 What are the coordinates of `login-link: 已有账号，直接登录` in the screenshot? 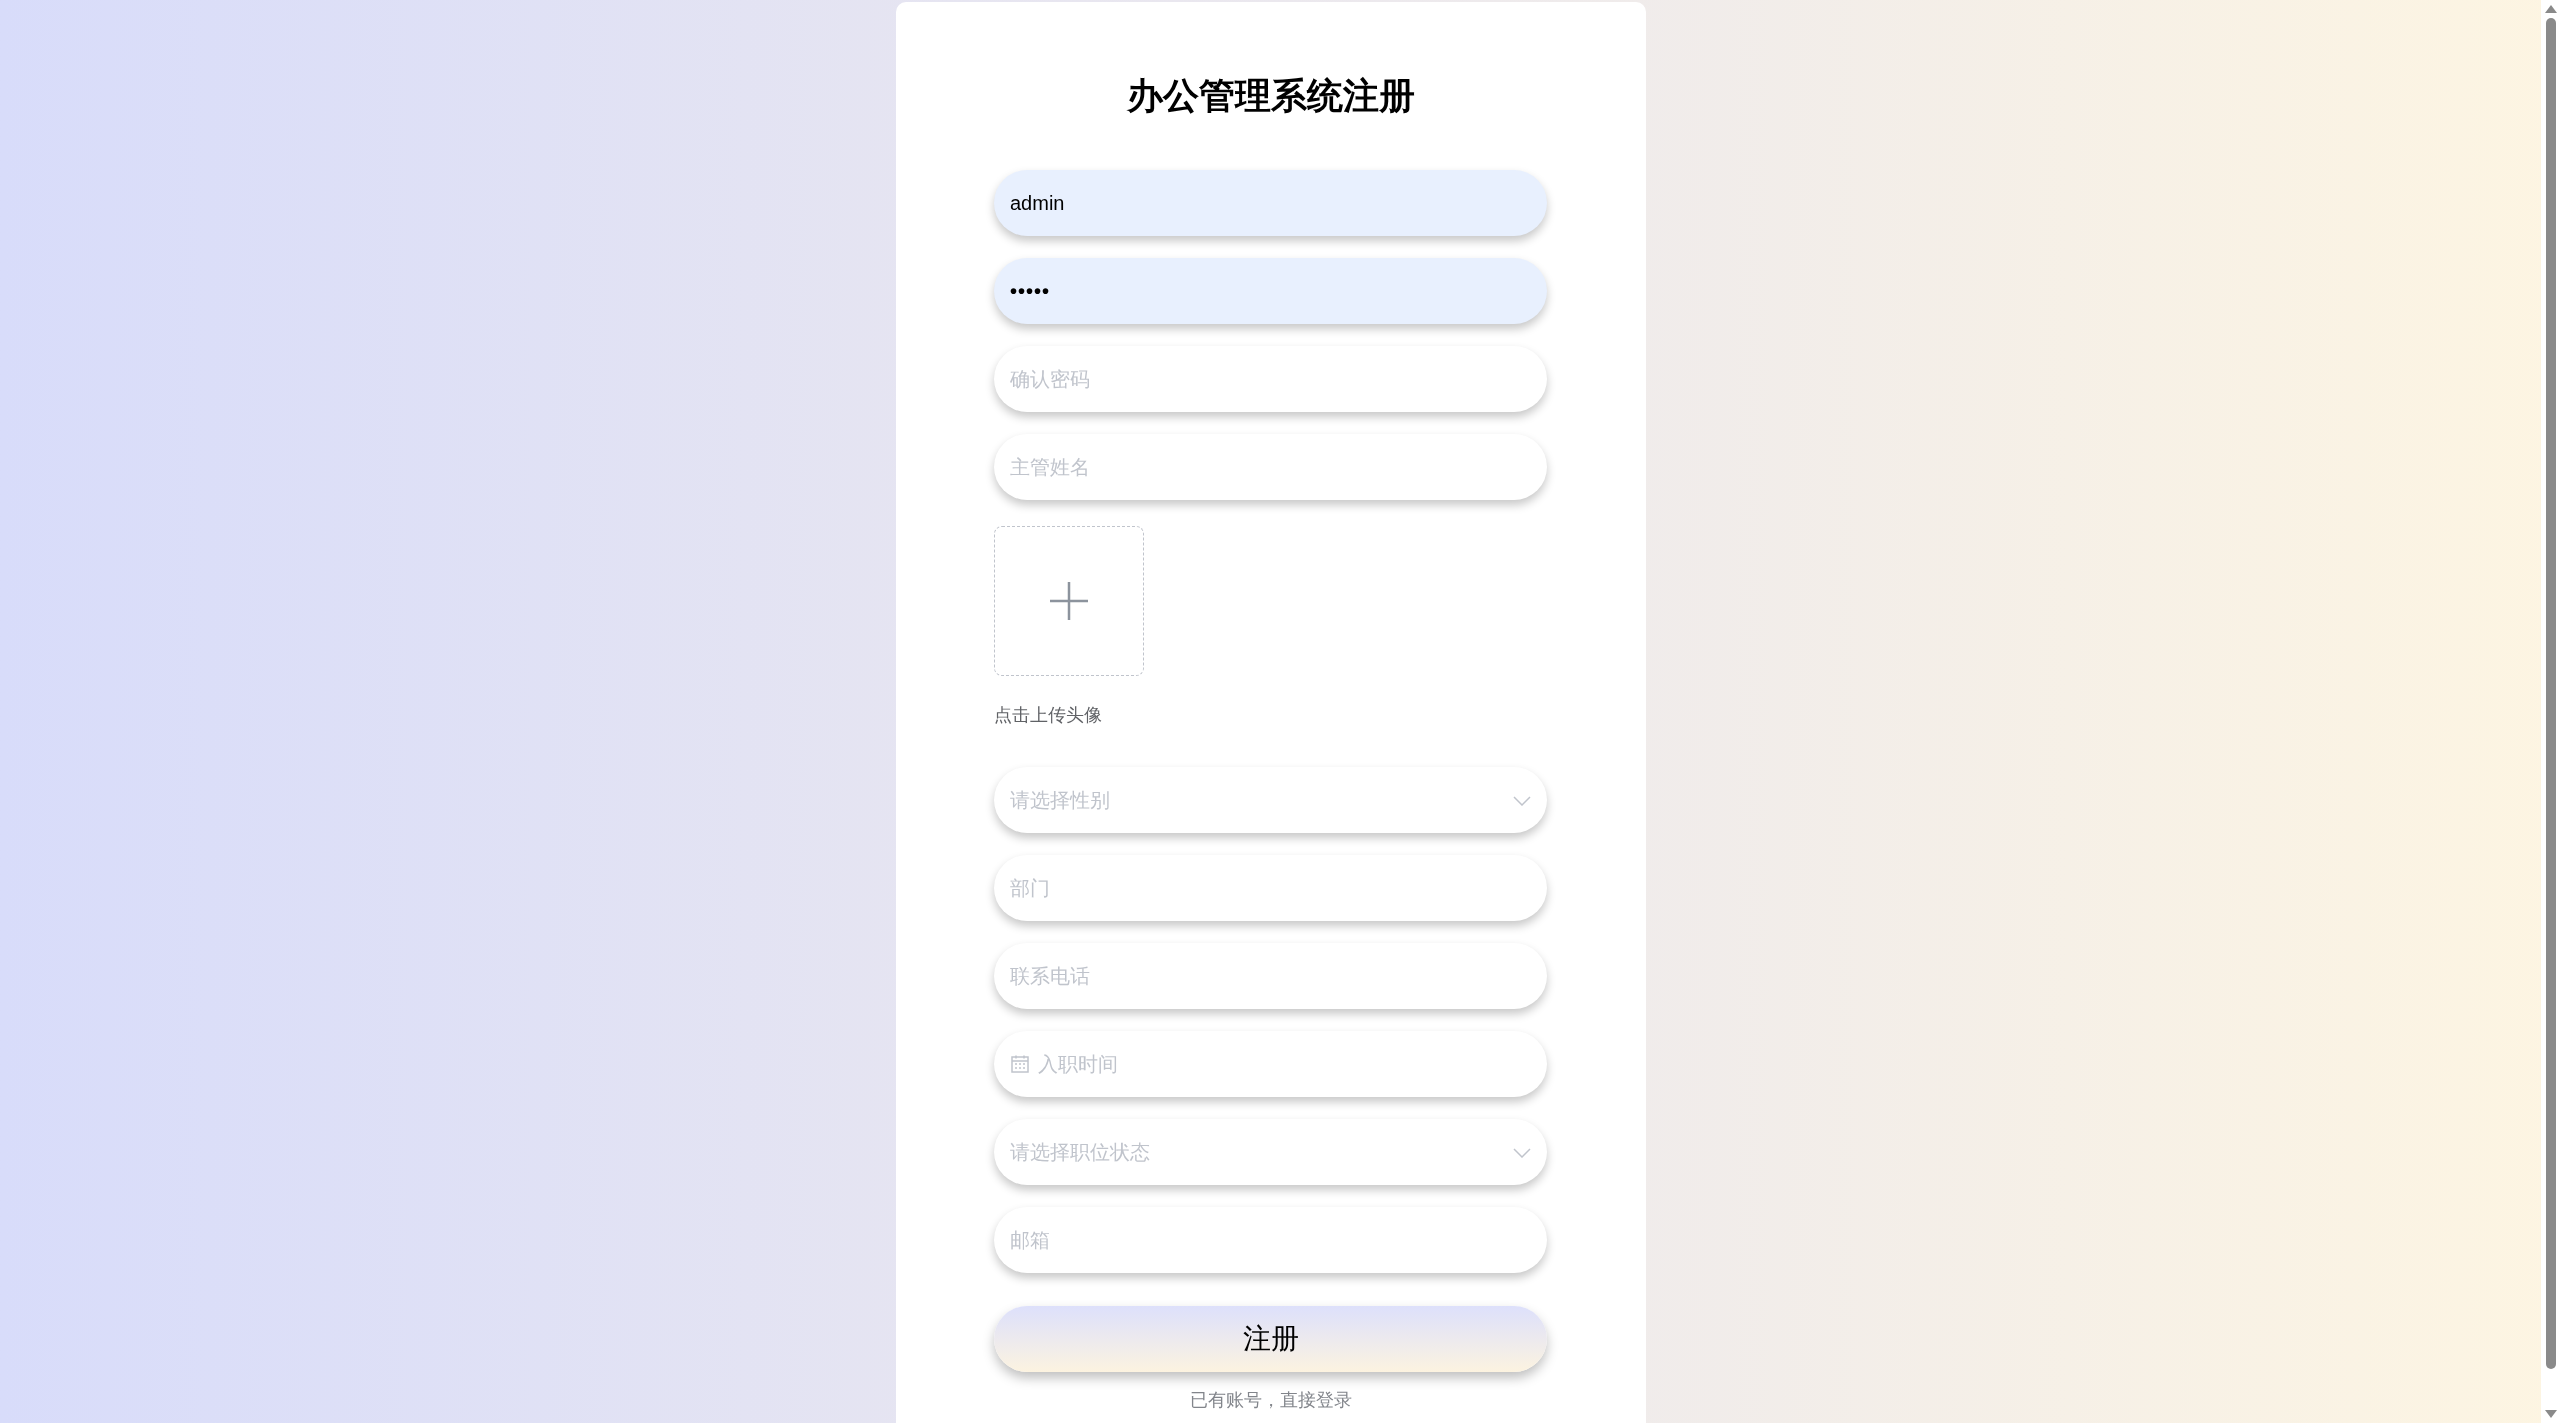 It's located at (1270, 1400).